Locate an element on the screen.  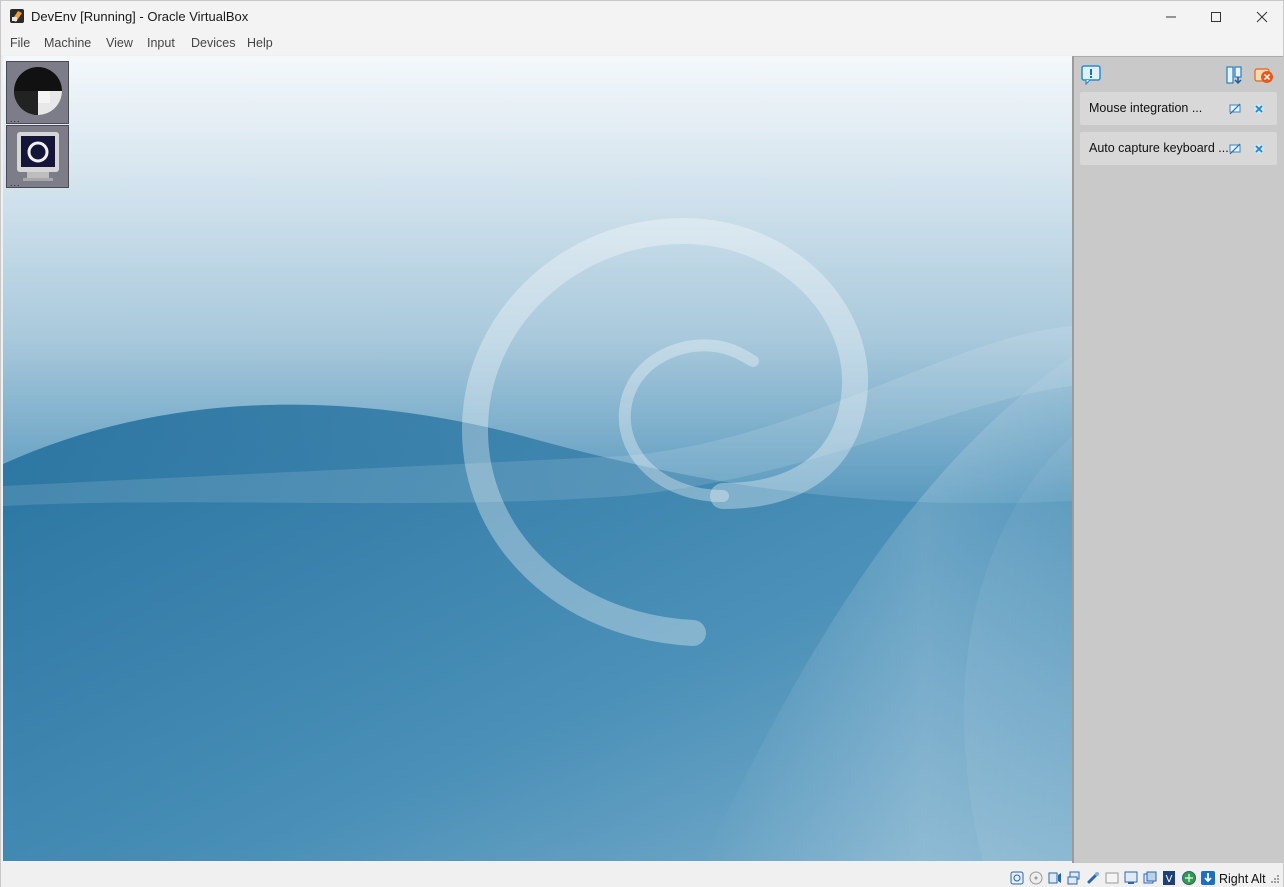
window-title: DevEnv [Running] - Oracle VirtualBox is located at coordinates (140, 16).